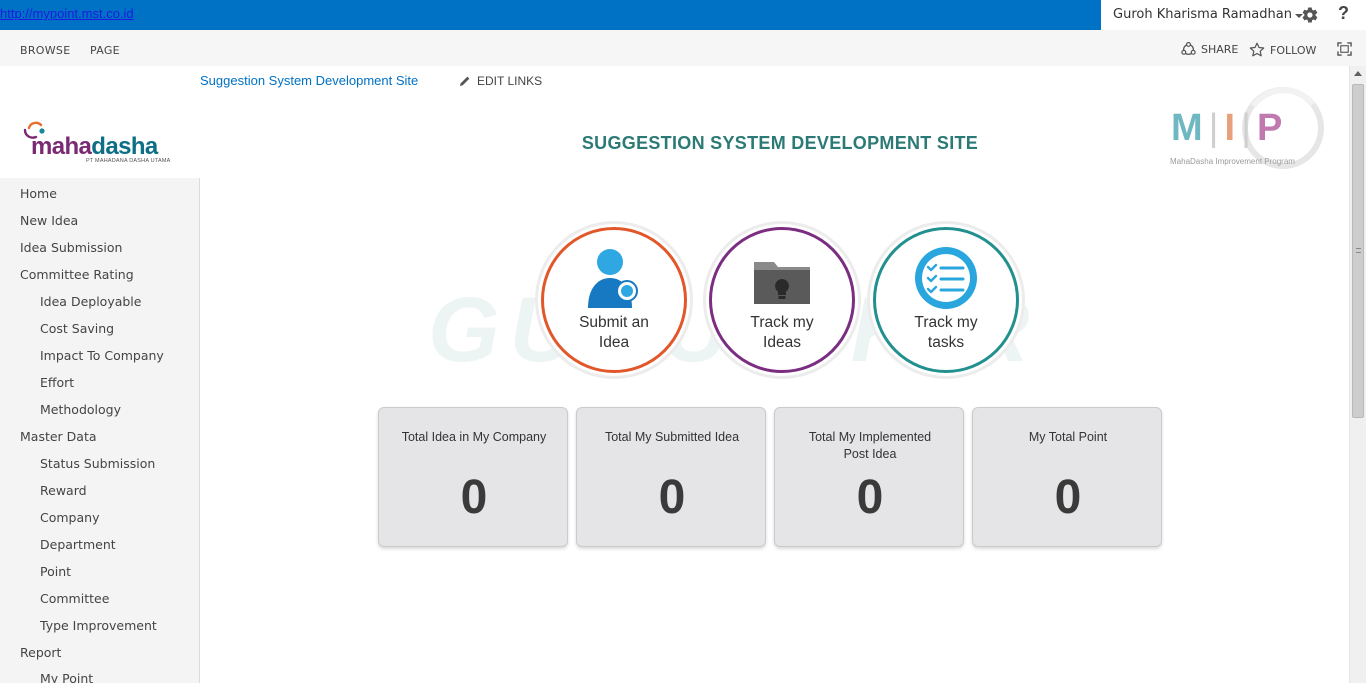  What do you see at coordinates (80, 409) in the screenshot?
I see `nav-item-methodology: Methodology` at bounding box center [80, 409].